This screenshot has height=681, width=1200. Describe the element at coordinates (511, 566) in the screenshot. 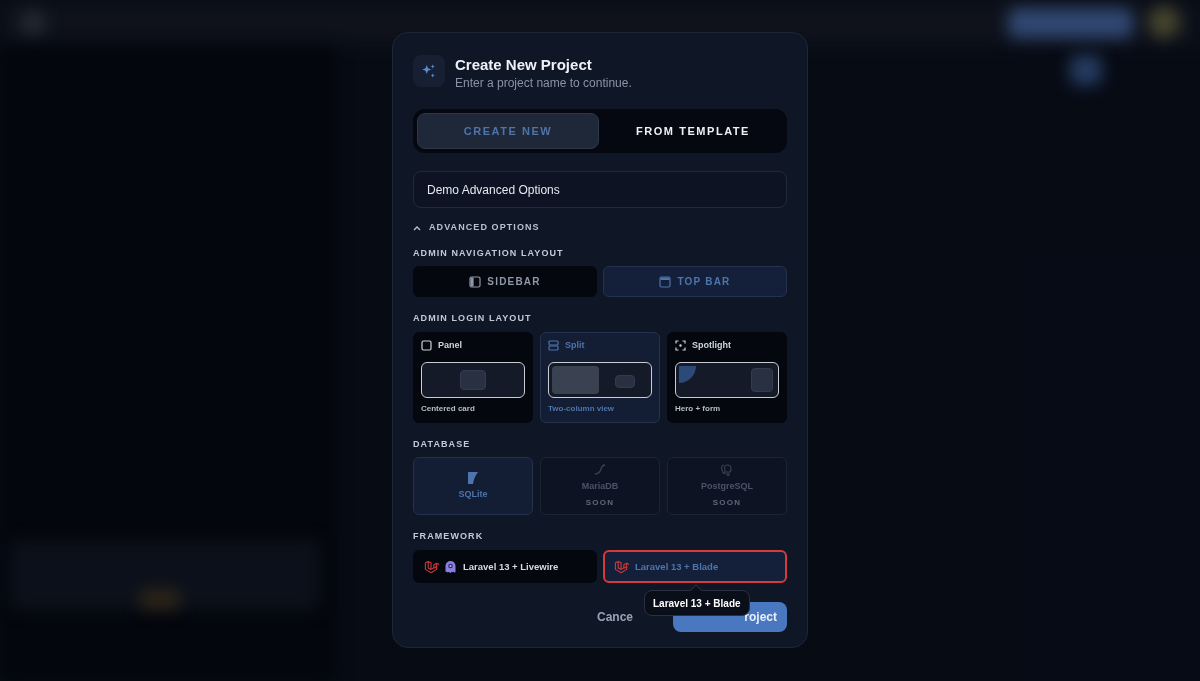

I see `option-label: Laravel 13 + Livewire` at that location.